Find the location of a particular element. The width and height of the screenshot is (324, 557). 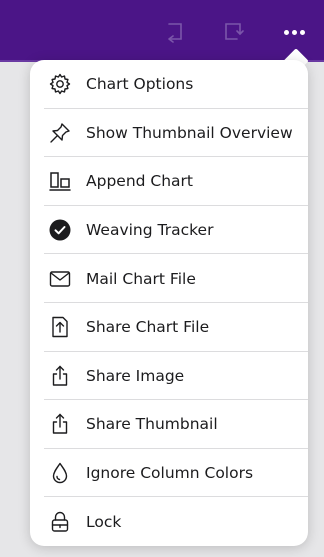

gear-icon is located at coordinates (60, 84).